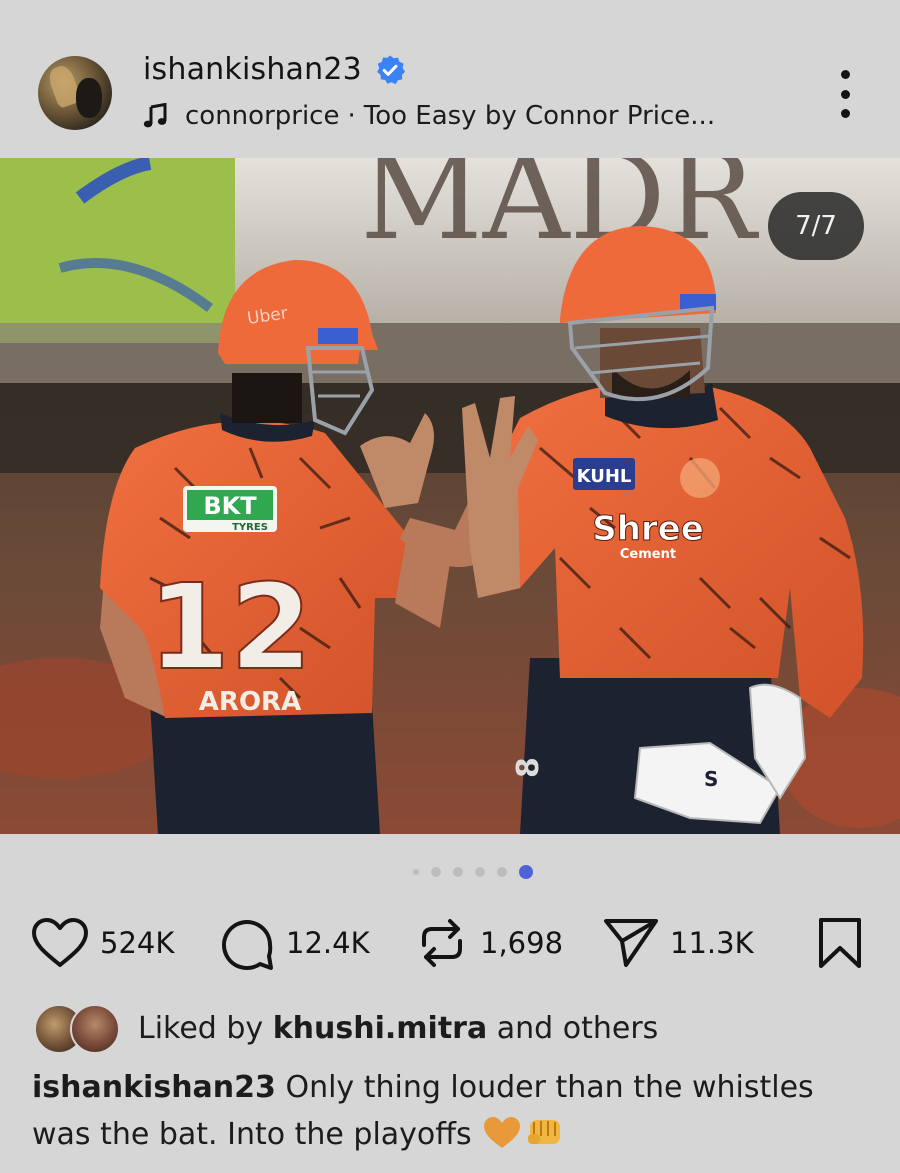 The height and width of the screenshot is (1173, 900). I want to click on sponsor-kuhl: KUHL, so click(604, 476).